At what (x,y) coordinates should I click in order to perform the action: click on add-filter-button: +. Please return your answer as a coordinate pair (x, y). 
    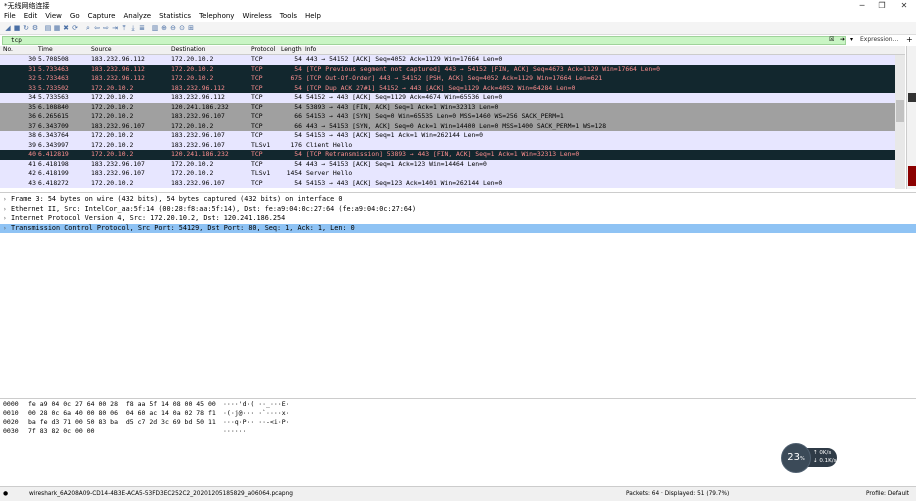
    Looking at the image, I should click on (909, 39).